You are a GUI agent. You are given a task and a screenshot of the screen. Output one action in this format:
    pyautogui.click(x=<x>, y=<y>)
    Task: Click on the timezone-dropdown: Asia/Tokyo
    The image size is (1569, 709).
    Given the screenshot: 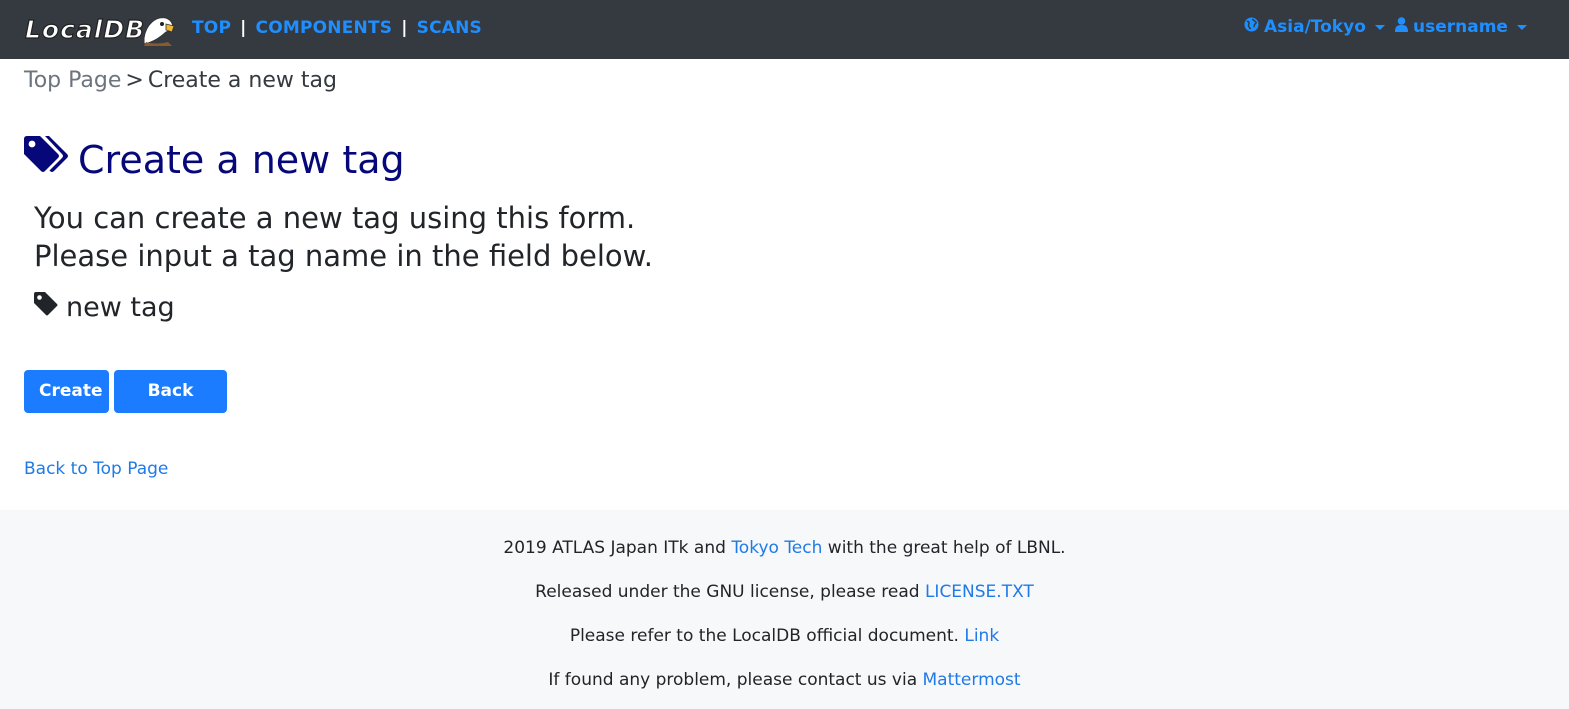 What is the action you would take?
    pyautogui.click(x=1314, y=27)
    